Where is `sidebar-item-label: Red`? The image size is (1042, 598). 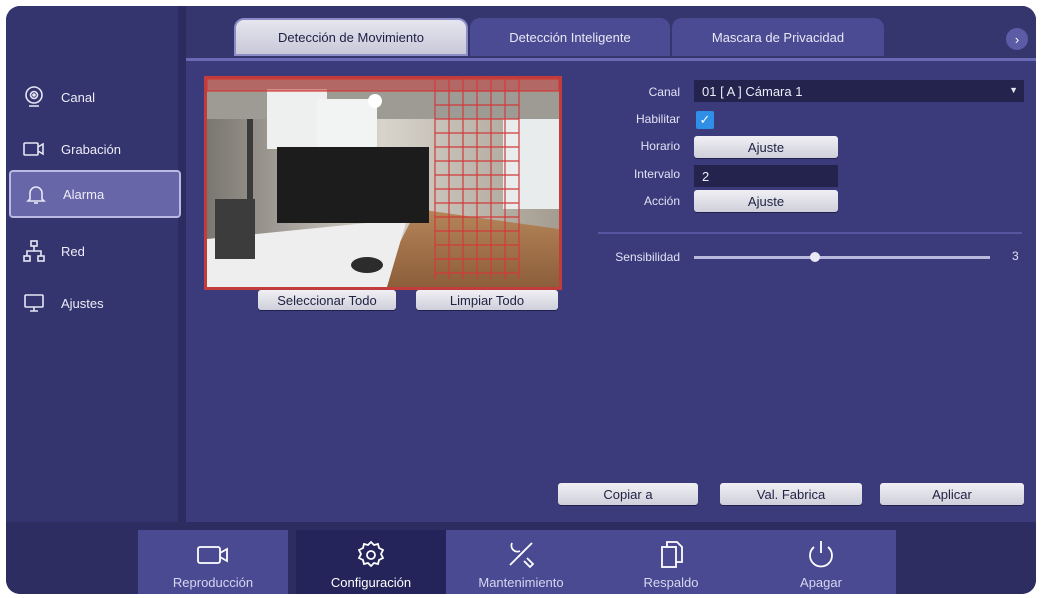
sidebar-item-label: Red is located at coordinates (73, 251).